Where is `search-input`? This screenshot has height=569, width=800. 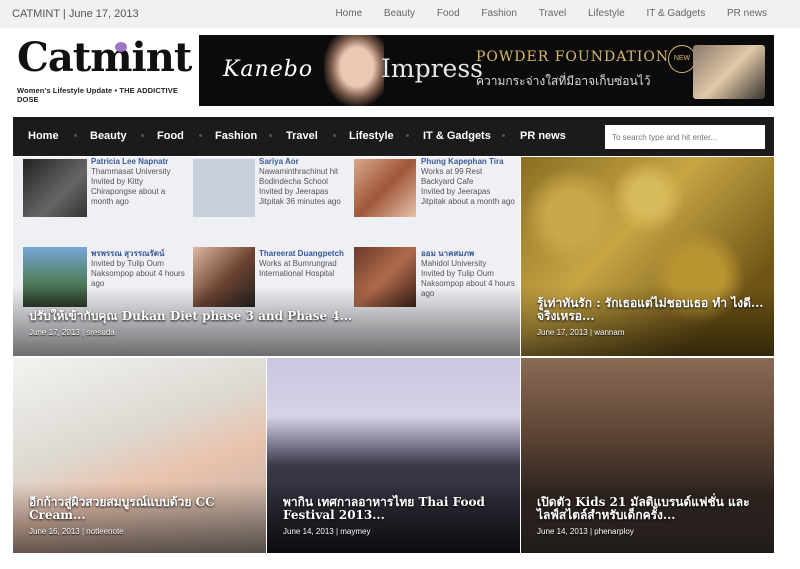
search-input is located at coordinates (685, 137).